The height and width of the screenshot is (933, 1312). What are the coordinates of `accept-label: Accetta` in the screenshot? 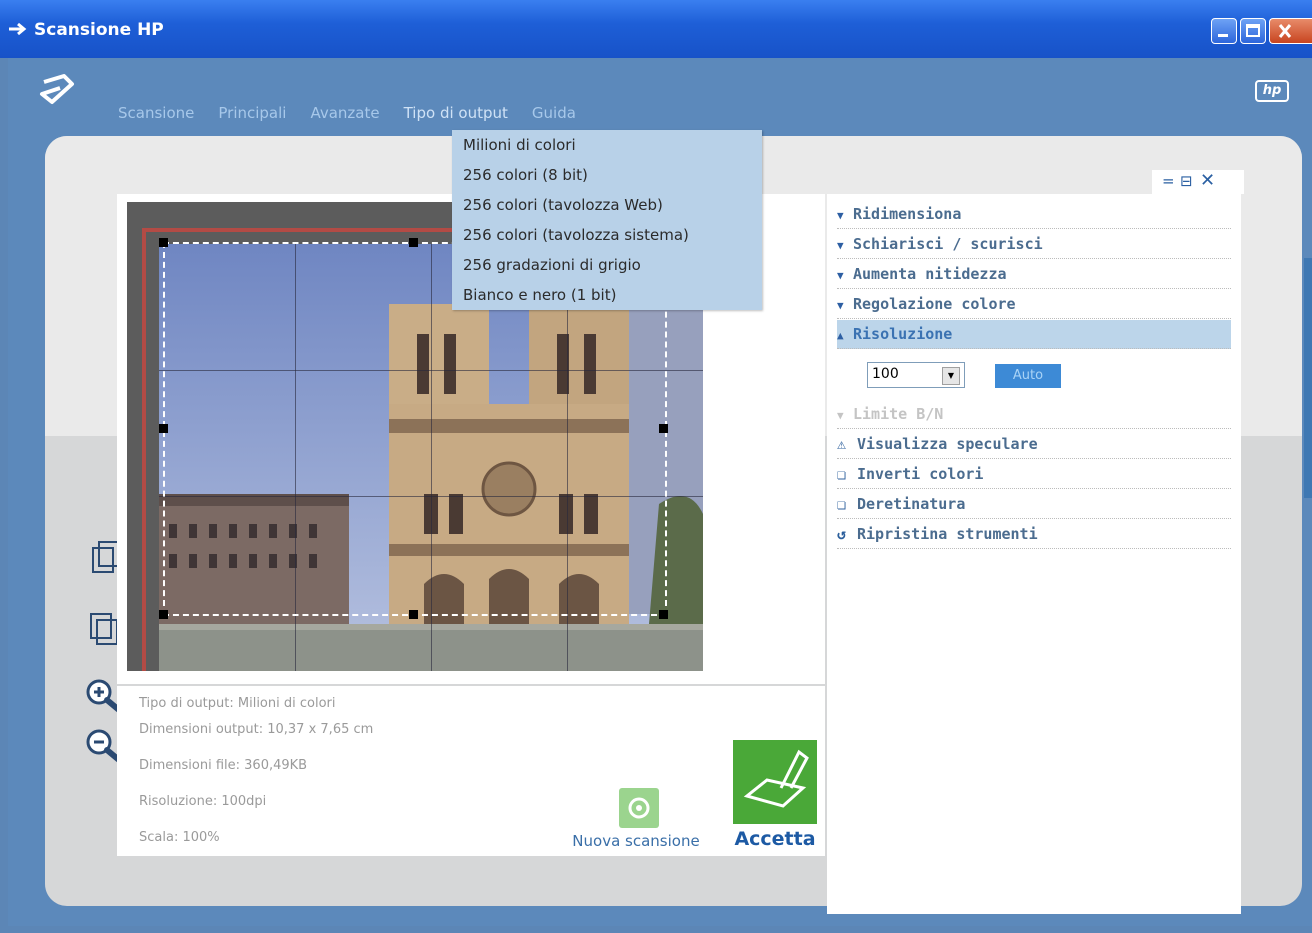 It's located at (775, 839).